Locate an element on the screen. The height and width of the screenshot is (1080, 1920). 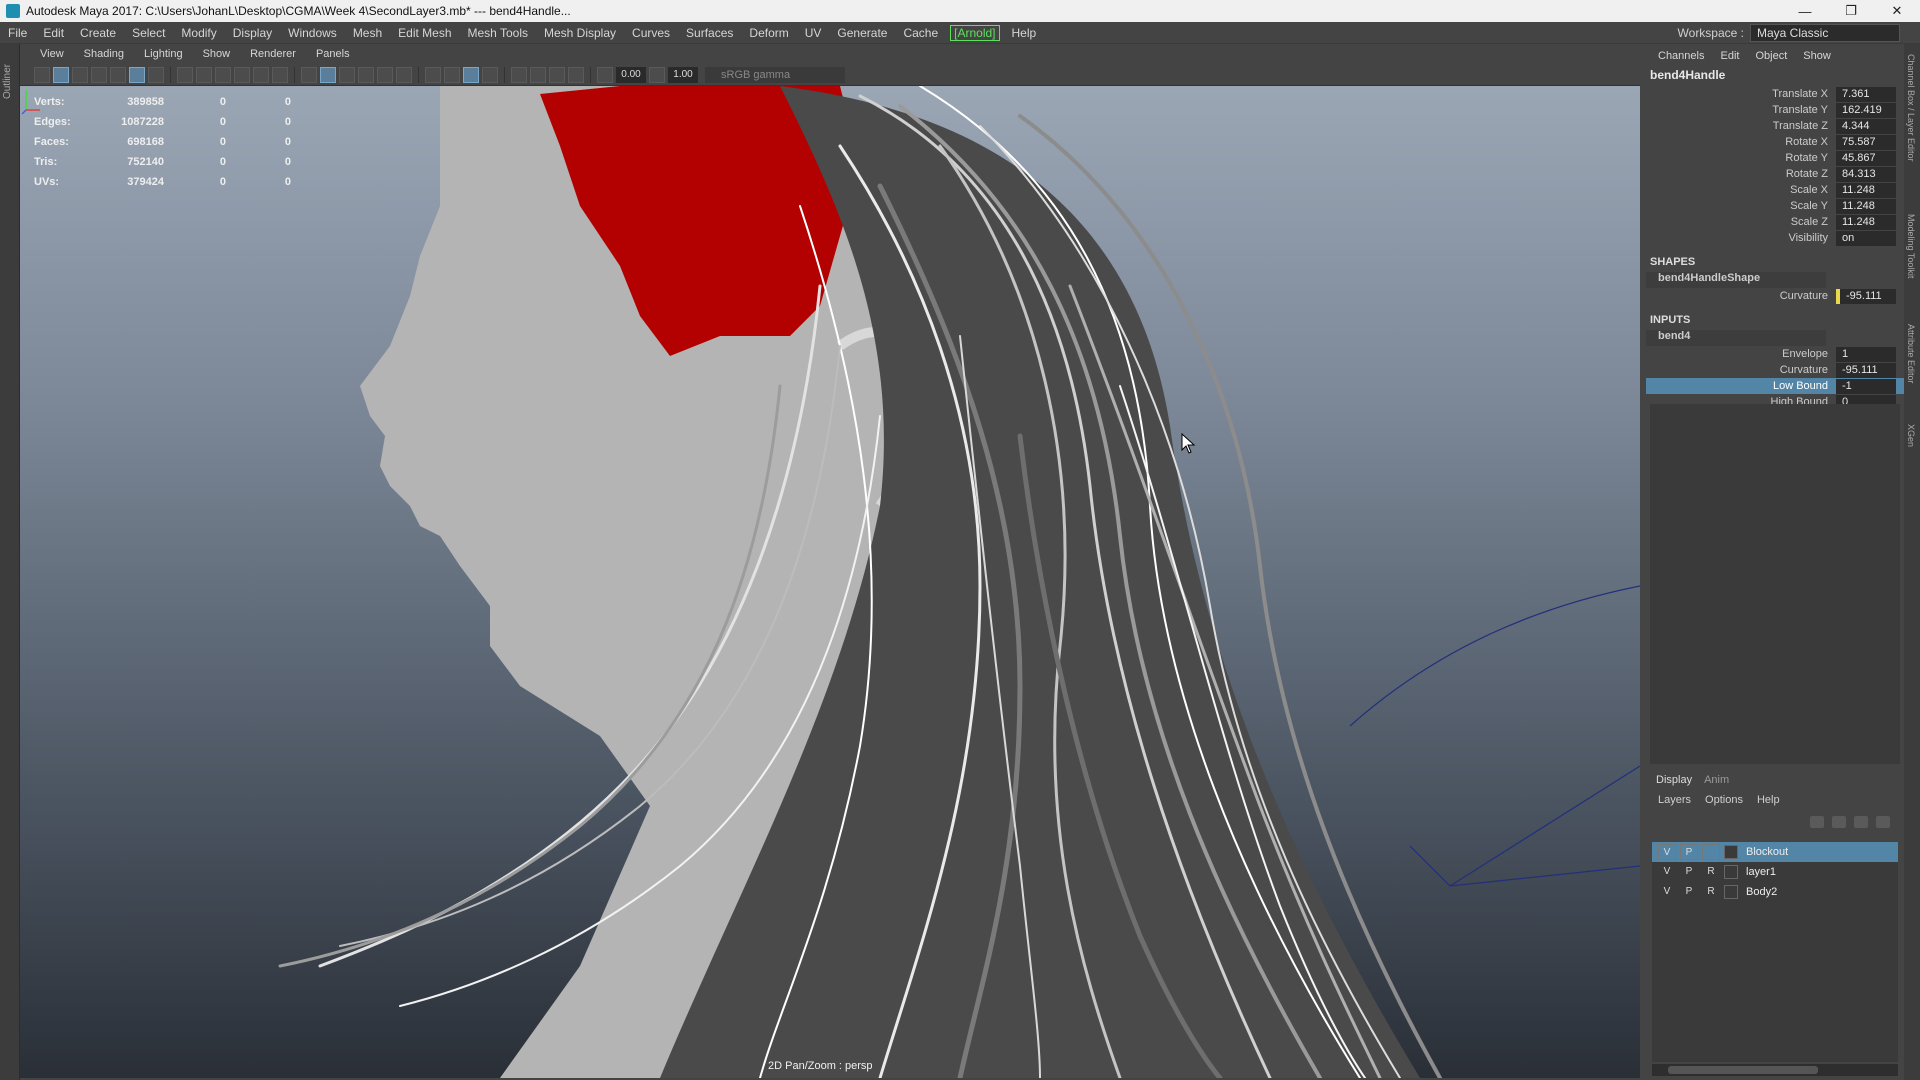
cb-menu-object: Object is located at coordinates (1771, 56).